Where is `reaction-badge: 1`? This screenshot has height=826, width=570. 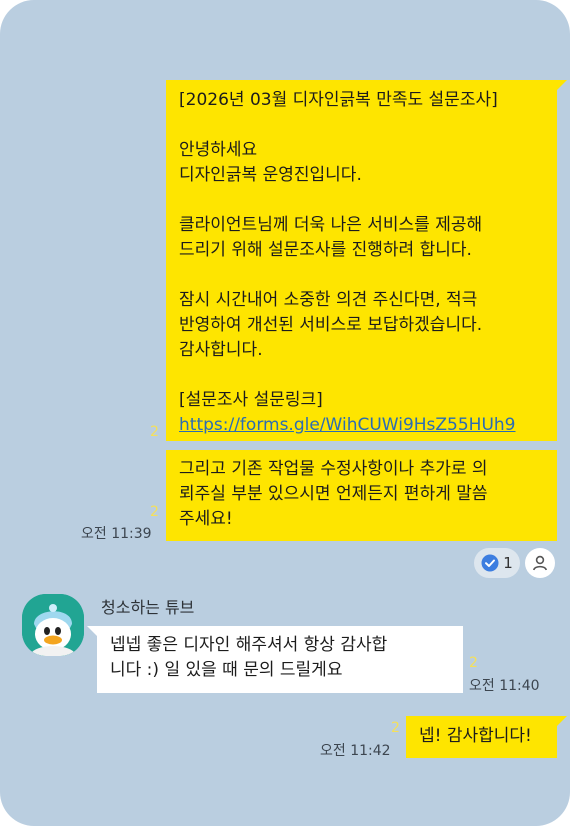 reaction-badge: 1 is located at coordinates (497, 563).